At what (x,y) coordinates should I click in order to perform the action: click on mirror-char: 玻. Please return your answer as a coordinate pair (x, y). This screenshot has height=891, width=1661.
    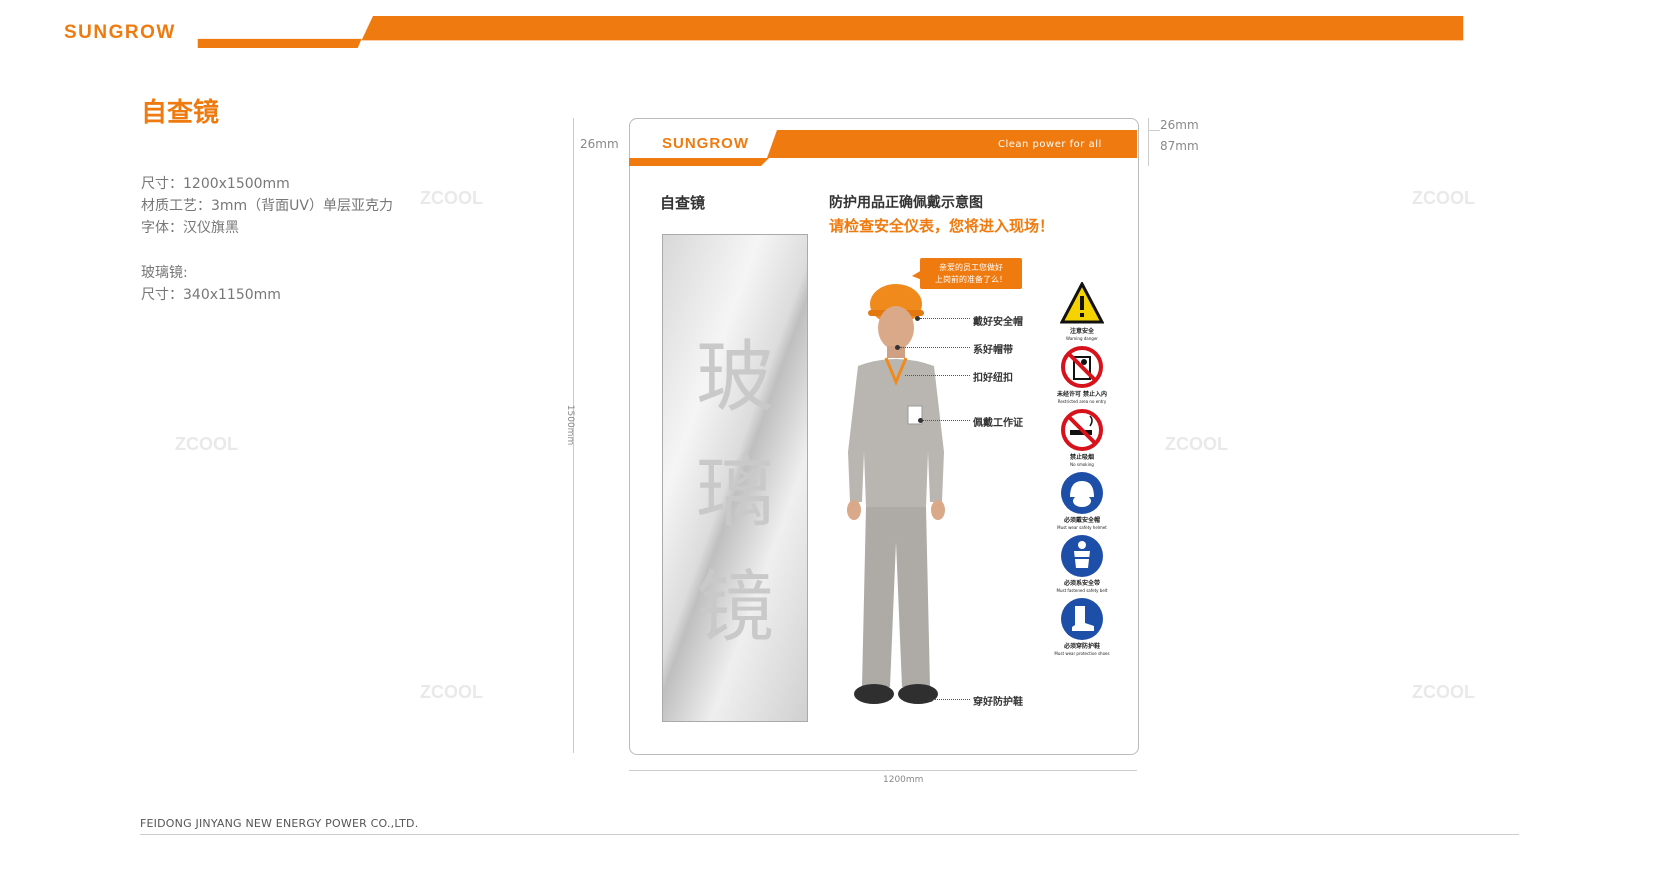
    Looking at the image, I should click on (734, 378).